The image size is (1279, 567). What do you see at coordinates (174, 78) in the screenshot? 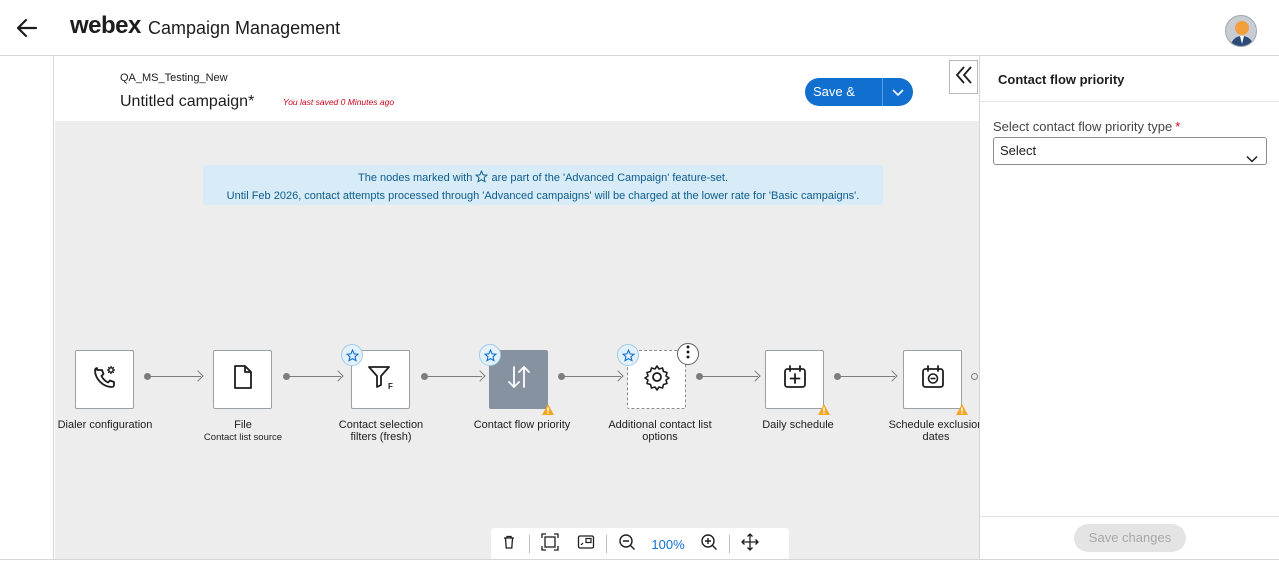
I see `campaign-subtitle: QA_MS_Testing_New` at bounding box center [174, 78].